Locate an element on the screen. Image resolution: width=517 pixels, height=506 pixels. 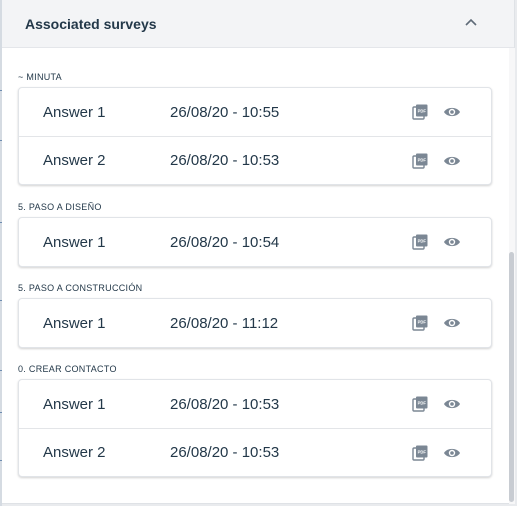
panel-title: Associated surveys is located at coordinates (91, 23).